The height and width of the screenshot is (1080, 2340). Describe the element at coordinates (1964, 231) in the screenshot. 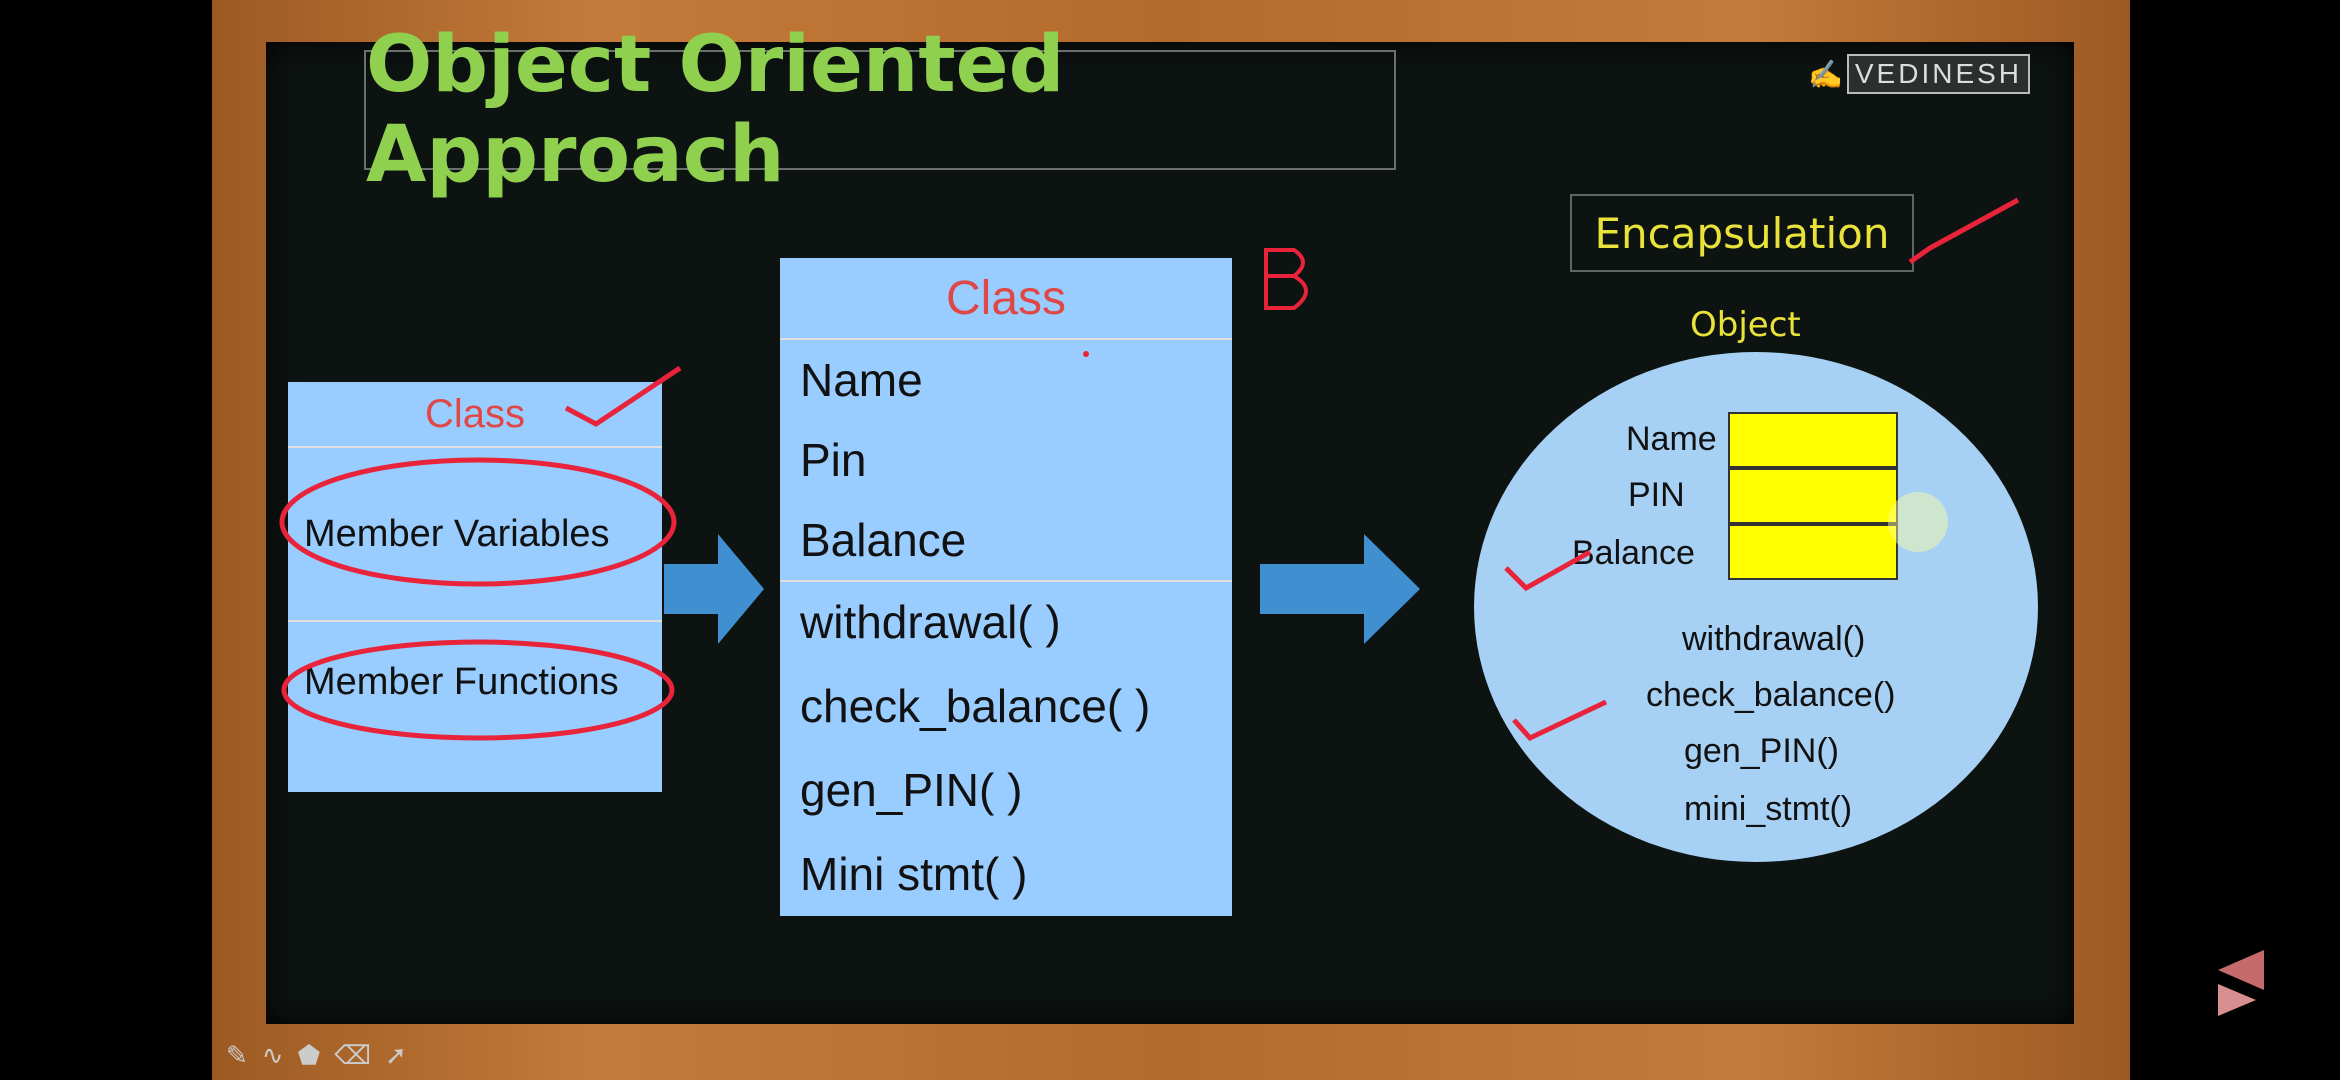

I see `checkmark-encapsulation` at that location.